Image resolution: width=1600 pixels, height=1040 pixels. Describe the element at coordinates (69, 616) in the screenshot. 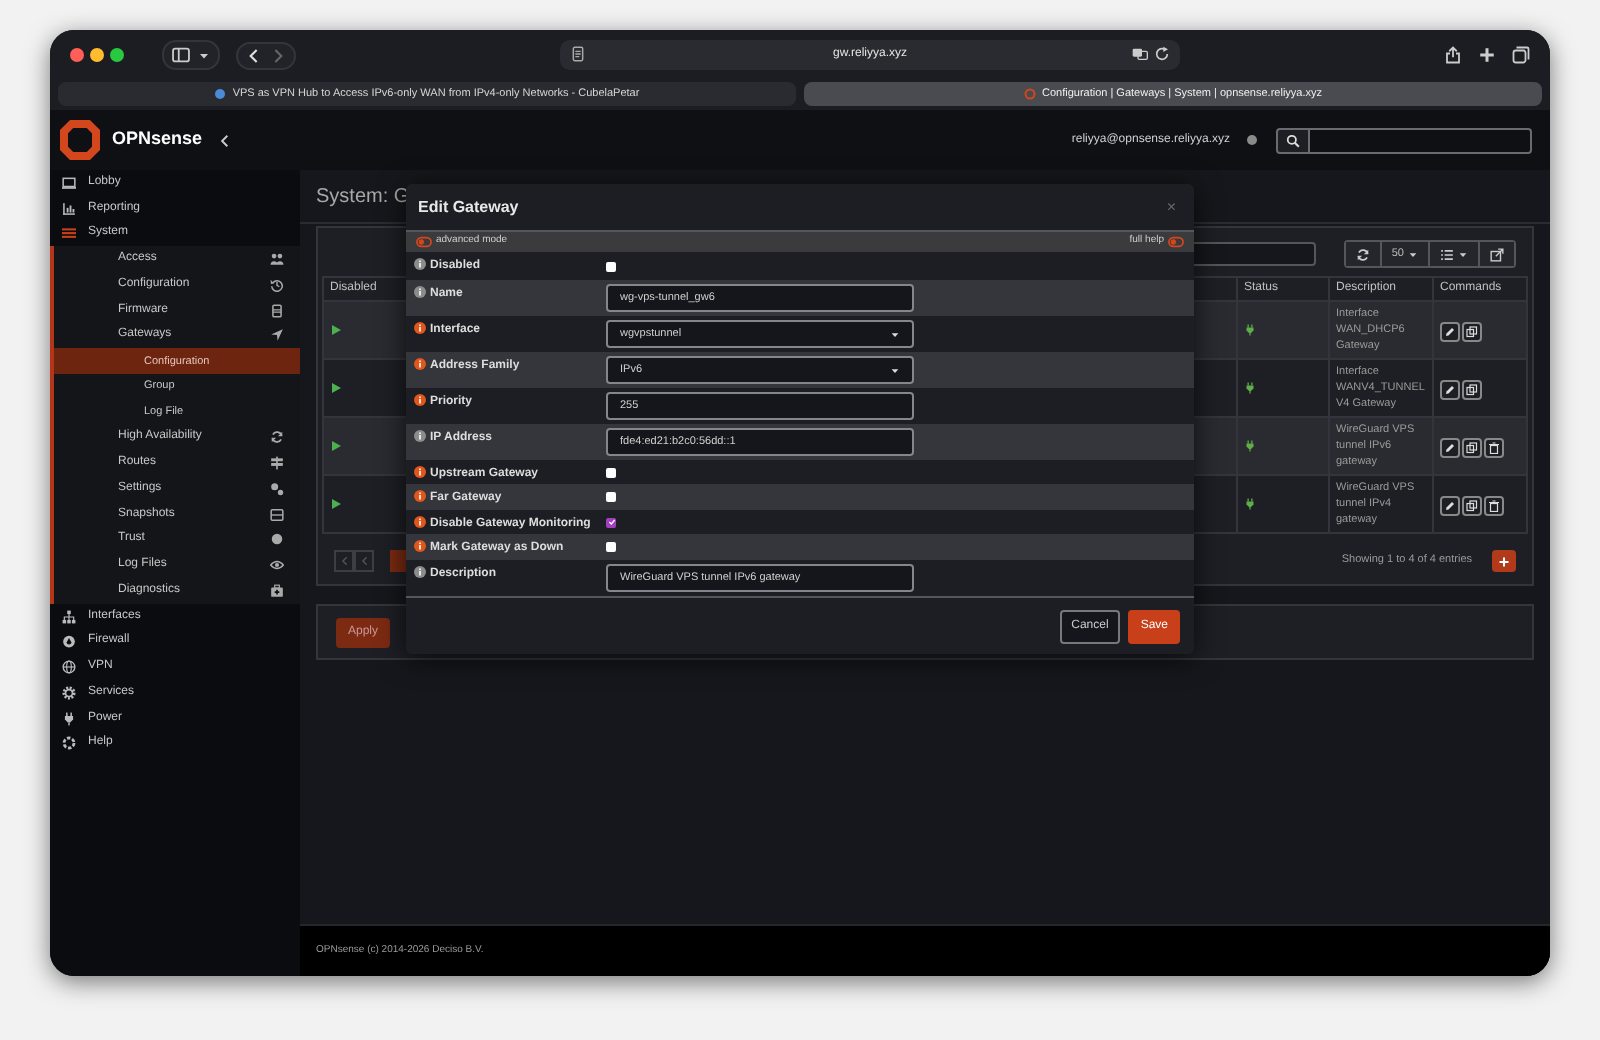

I see `network-icon` at that location.